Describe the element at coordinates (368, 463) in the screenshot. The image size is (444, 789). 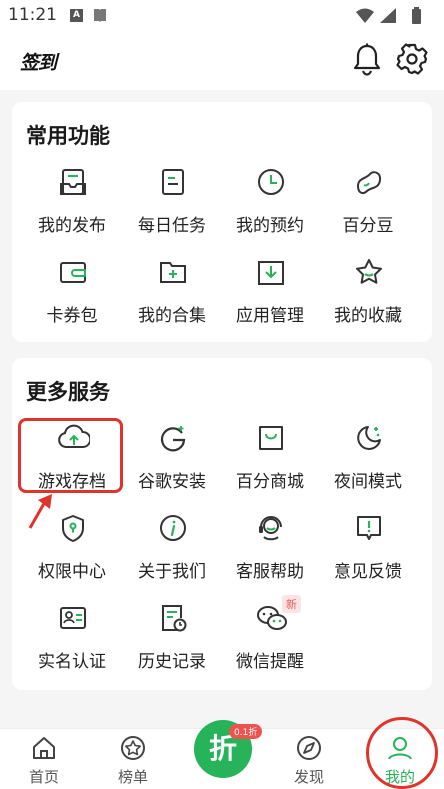
I see `grid-item-night-mode: 夜间模式` at that location.